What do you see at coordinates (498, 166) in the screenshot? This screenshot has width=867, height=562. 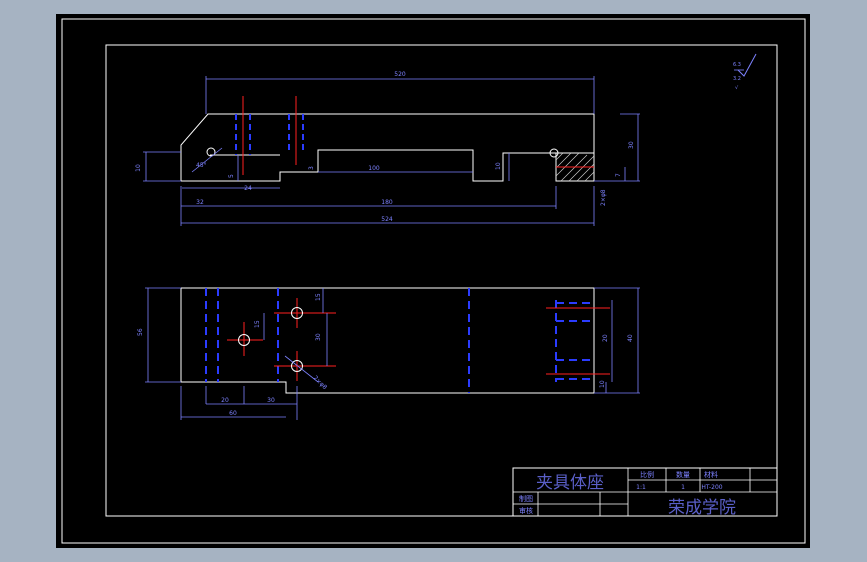 I see `dim-right-height: 10` at bounding box center [498, 166].